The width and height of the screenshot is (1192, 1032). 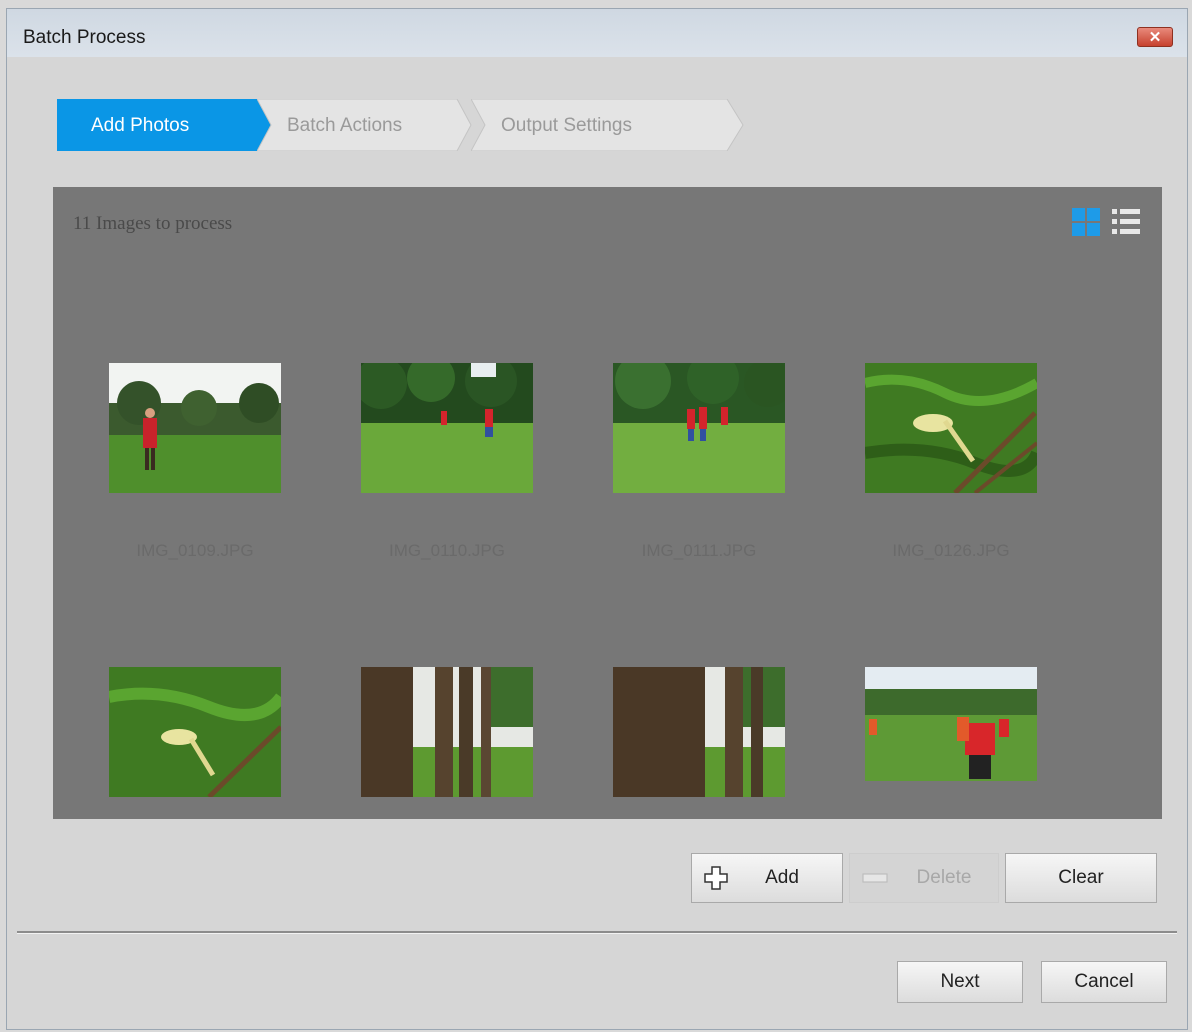 I want to click on thumbnail-filename: IMG_0109.JPG, so click(x=195, y=550).